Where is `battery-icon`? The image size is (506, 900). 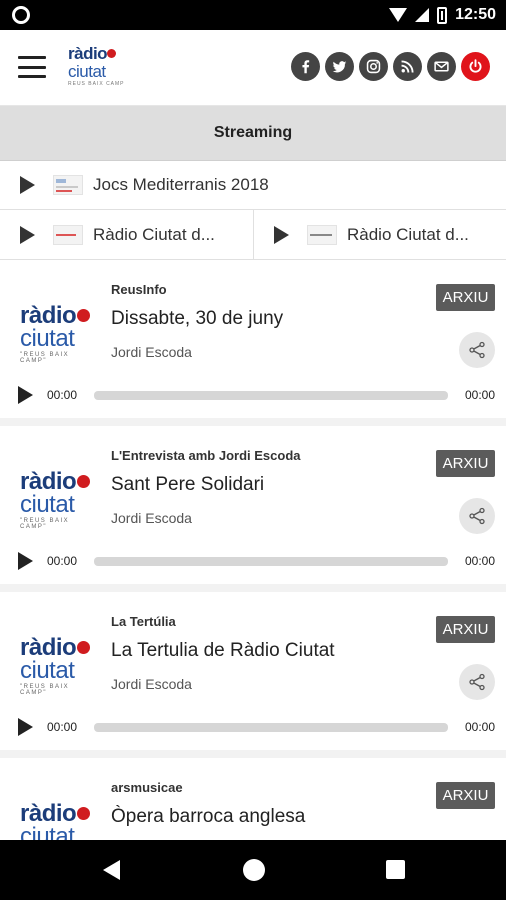
battery-icon is located at coordinates (442, 15).